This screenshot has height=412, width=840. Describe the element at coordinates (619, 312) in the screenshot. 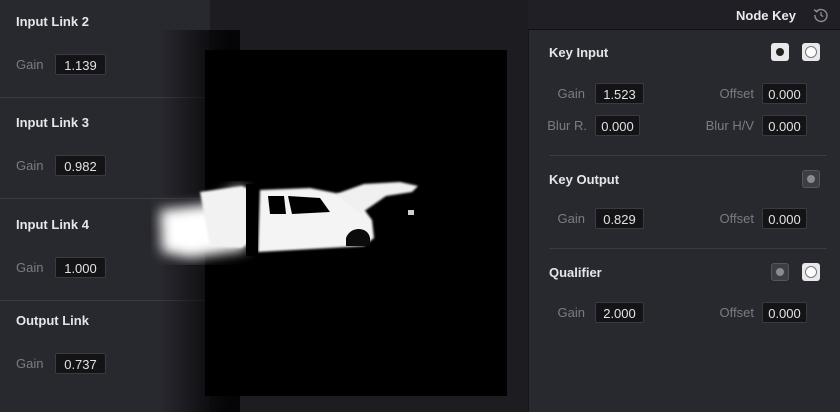

I see `qualifier-gain-field: 2.000` at that location.